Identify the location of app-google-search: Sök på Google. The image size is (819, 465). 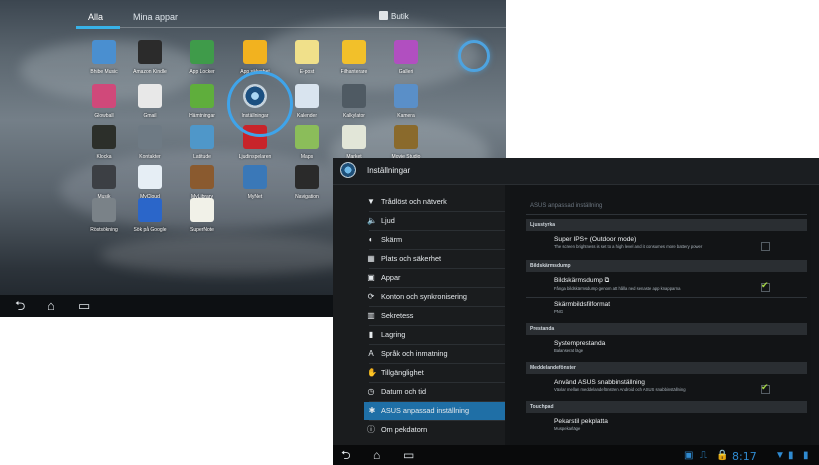
(150, 215).